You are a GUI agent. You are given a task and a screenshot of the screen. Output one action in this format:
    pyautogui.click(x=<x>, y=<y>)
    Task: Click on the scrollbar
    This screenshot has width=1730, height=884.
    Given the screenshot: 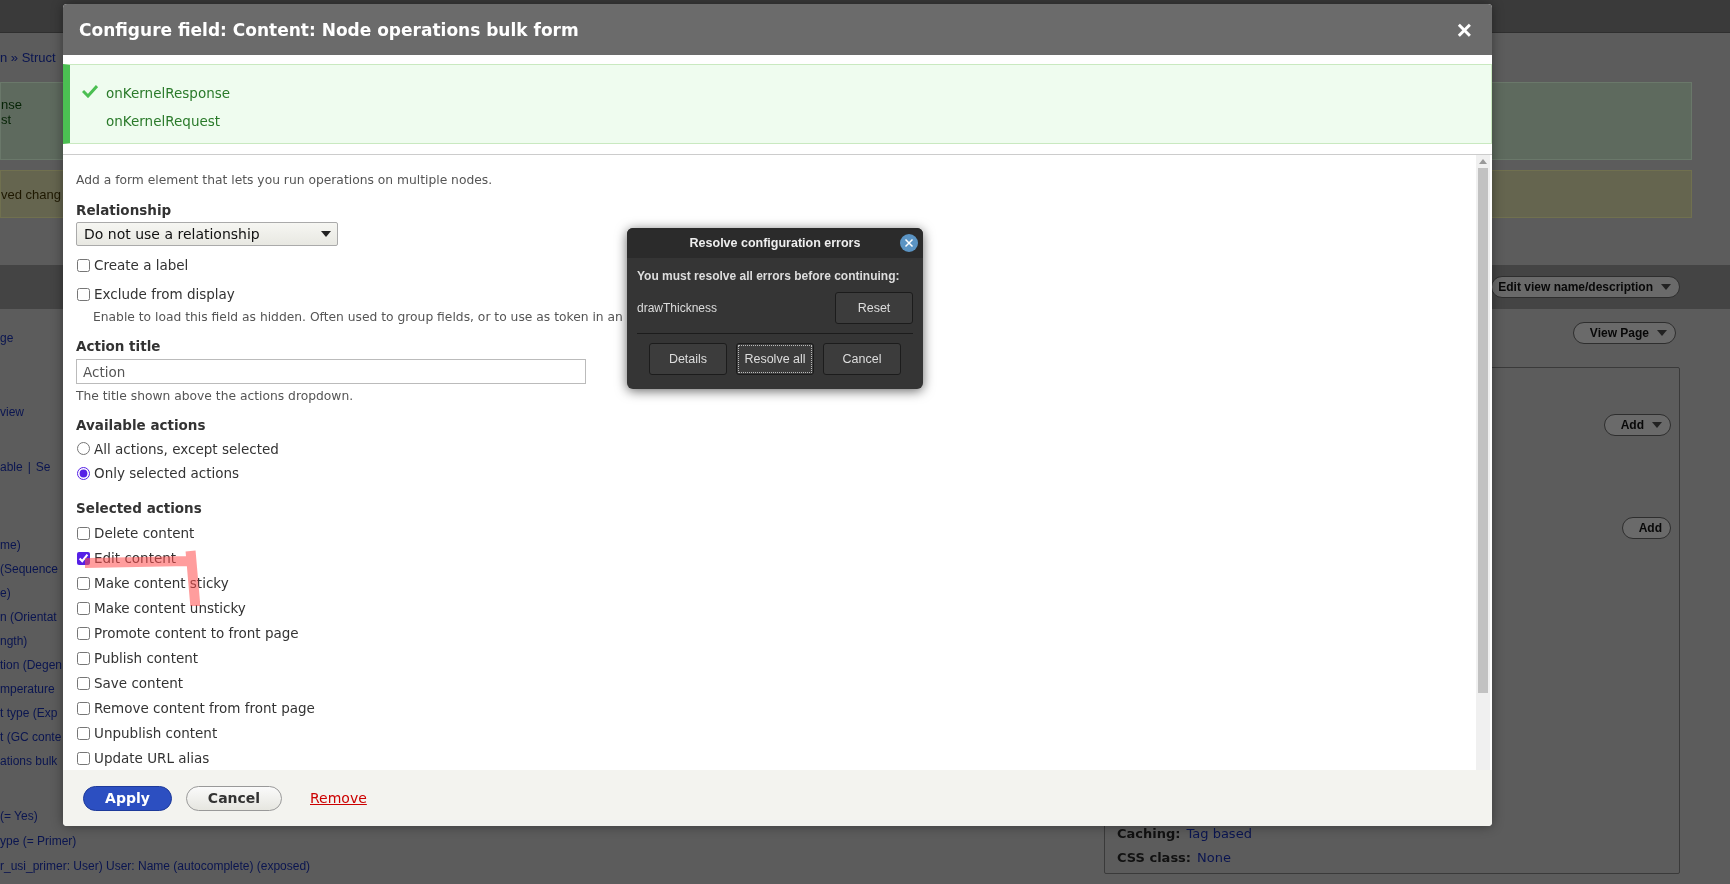 What is the action you would take?
    pyautogui.click(x=1483, y=462)
    